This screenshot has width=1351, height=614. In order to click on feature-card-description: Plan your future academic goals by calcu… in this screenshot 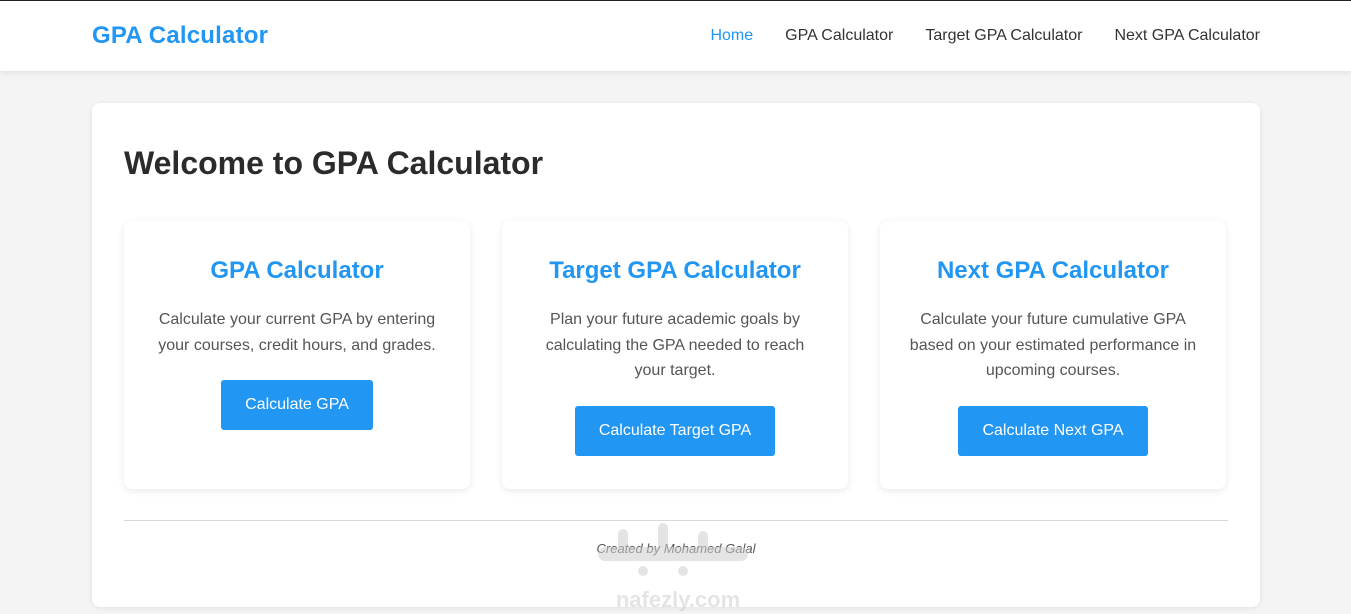, I will do `click(675, 345)`.